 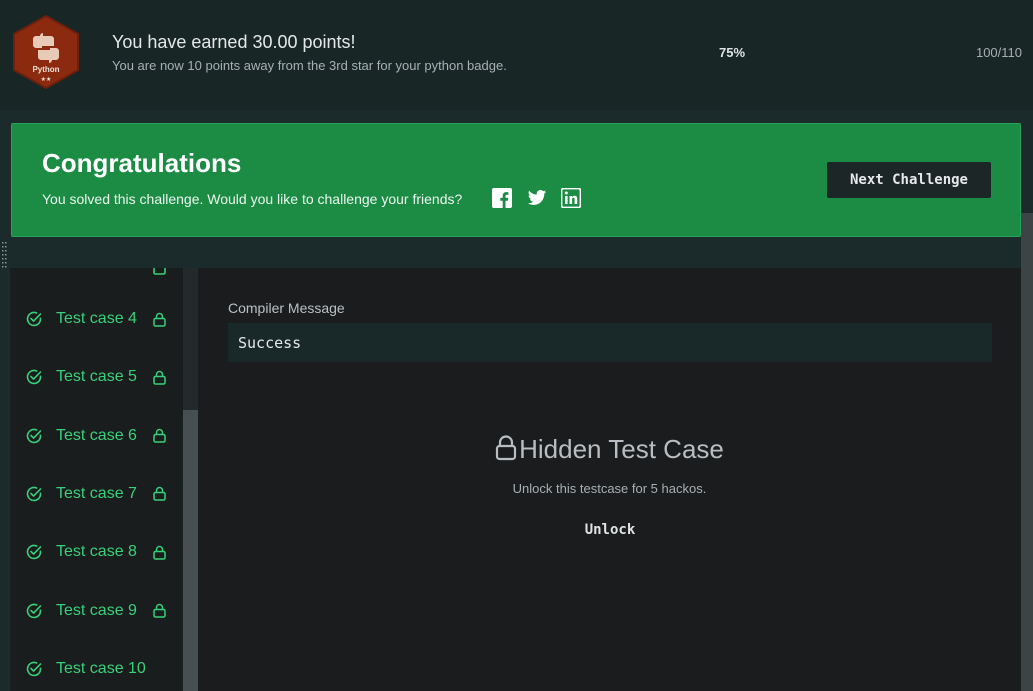 I want to click on points-earned-title: You have earned 30.00 points!, so click(x=234, y=42).